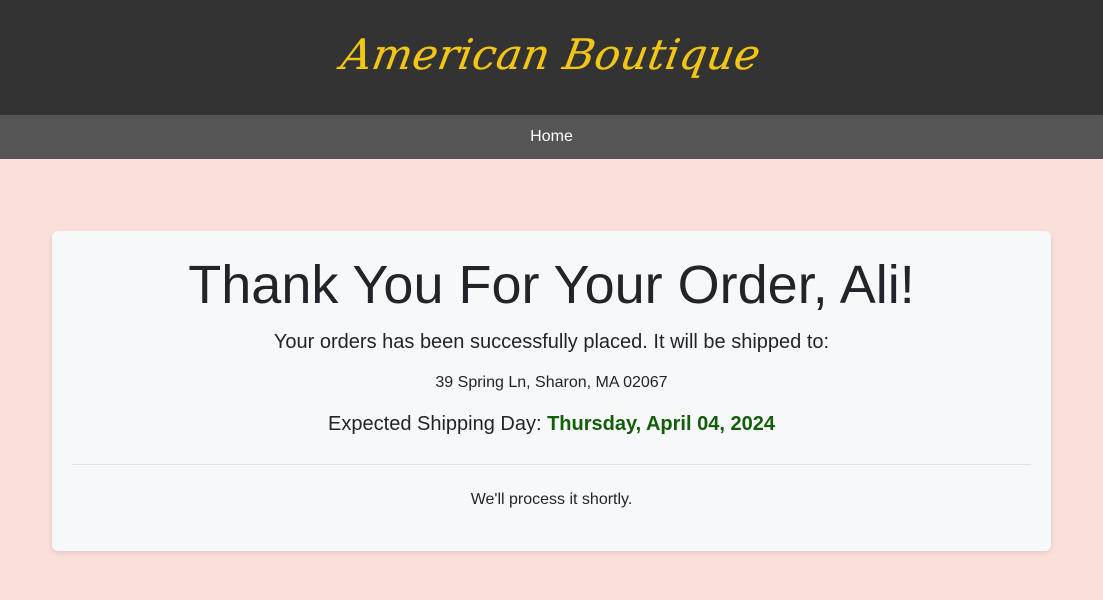 This screenshot has height=600, width=1103. I want to click on shipping-label: Expected Shipping Day:, so click(438, 424).